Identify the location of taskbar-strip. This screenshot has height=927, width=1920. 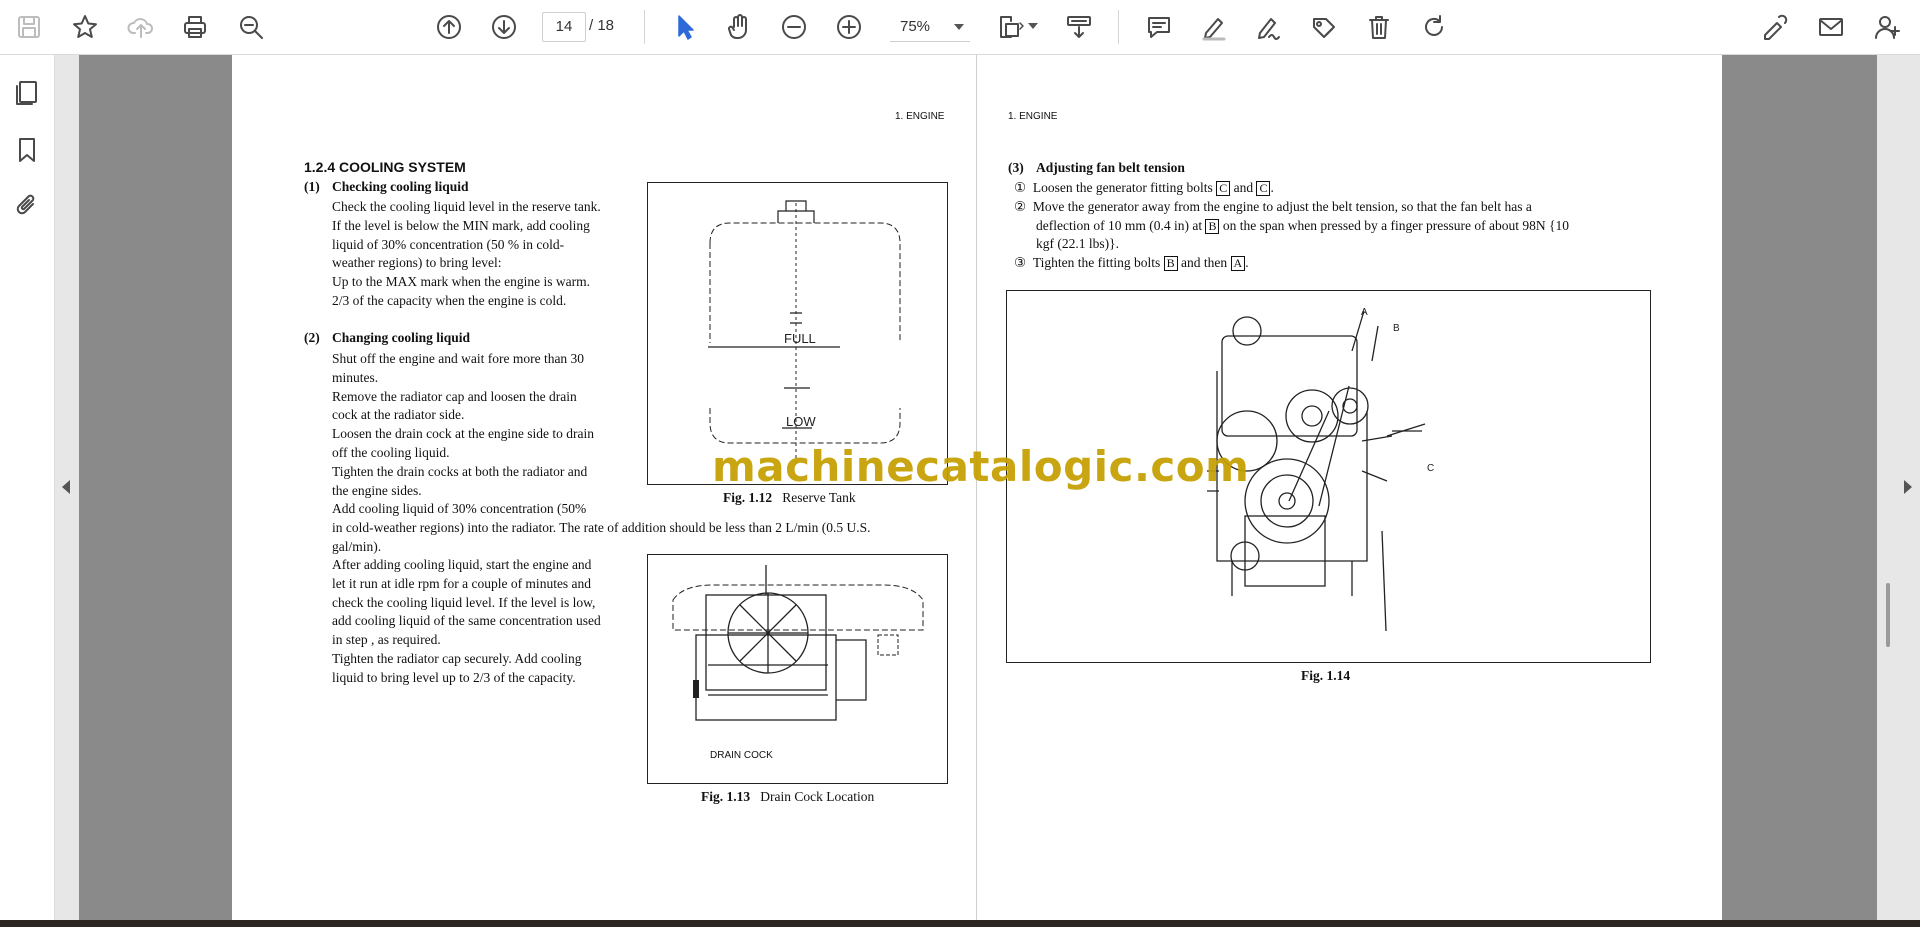
(960, 923).